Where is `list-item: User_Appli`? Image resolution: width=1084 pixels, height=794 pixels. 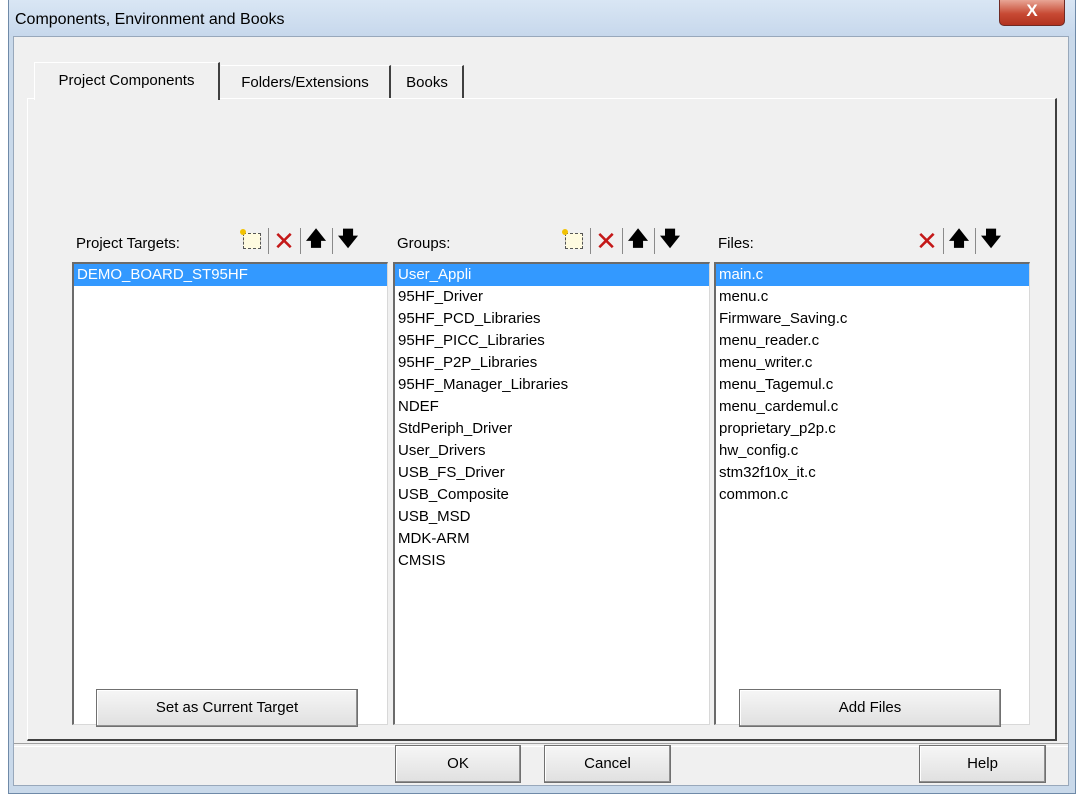
list-item: User_Appli is located at coordinates (552, 275).